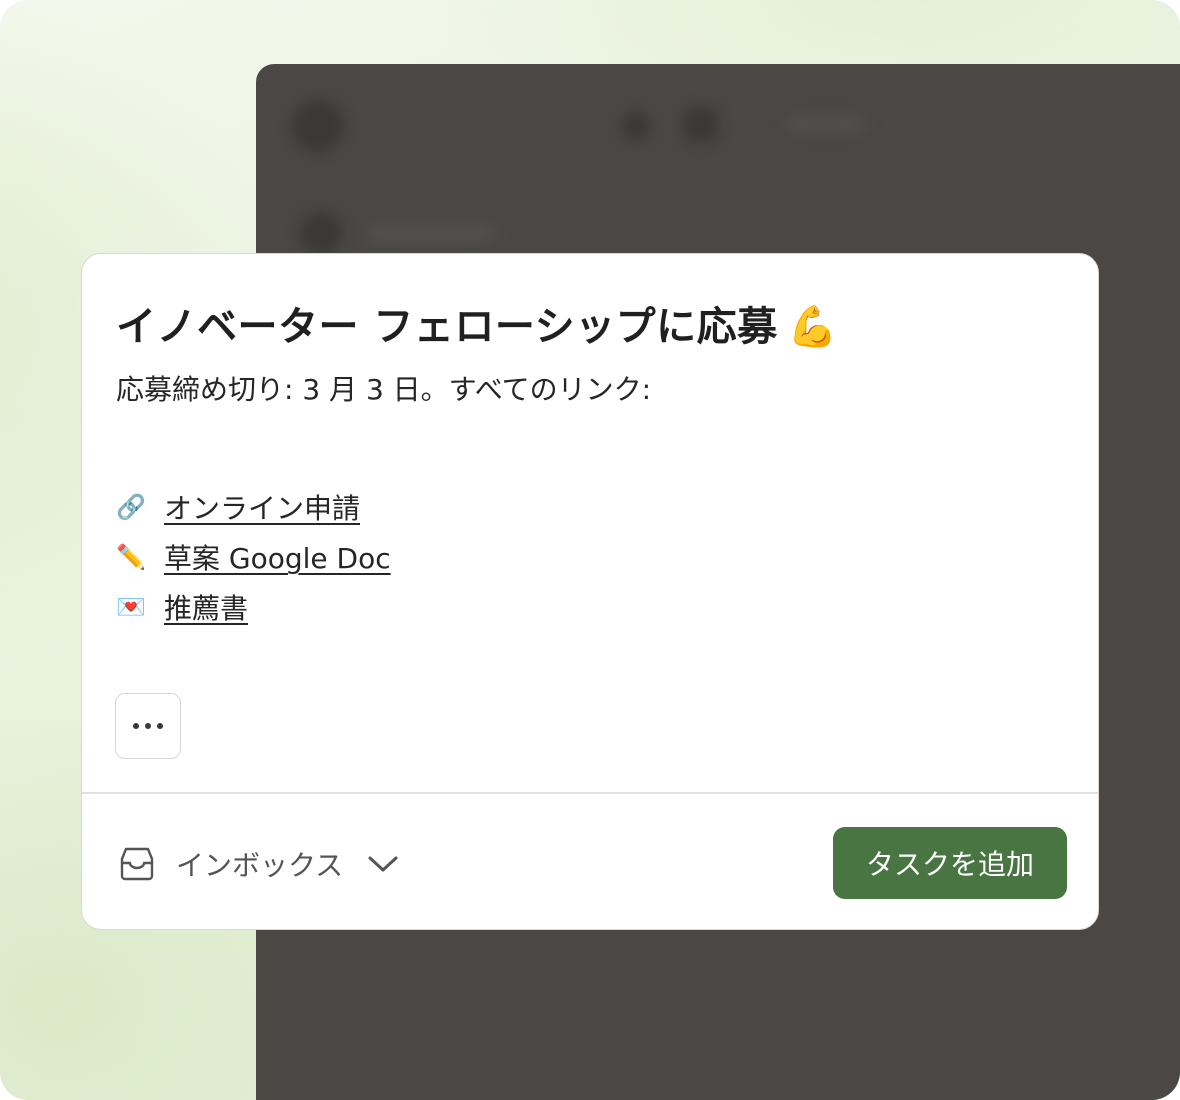  What do you see at coordinates (277, 557) in the screenshot?
I see `draft-google-doc-link: 草案 Google Doc` at bounding box center [277, 557].